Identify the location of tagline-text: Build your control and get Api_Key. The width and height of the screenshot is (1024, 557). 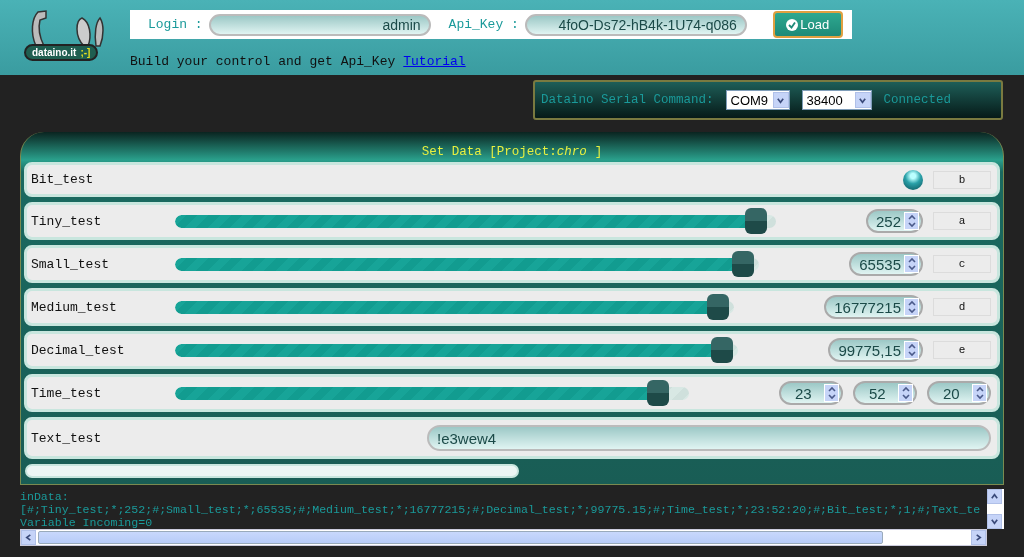
(263, 61).